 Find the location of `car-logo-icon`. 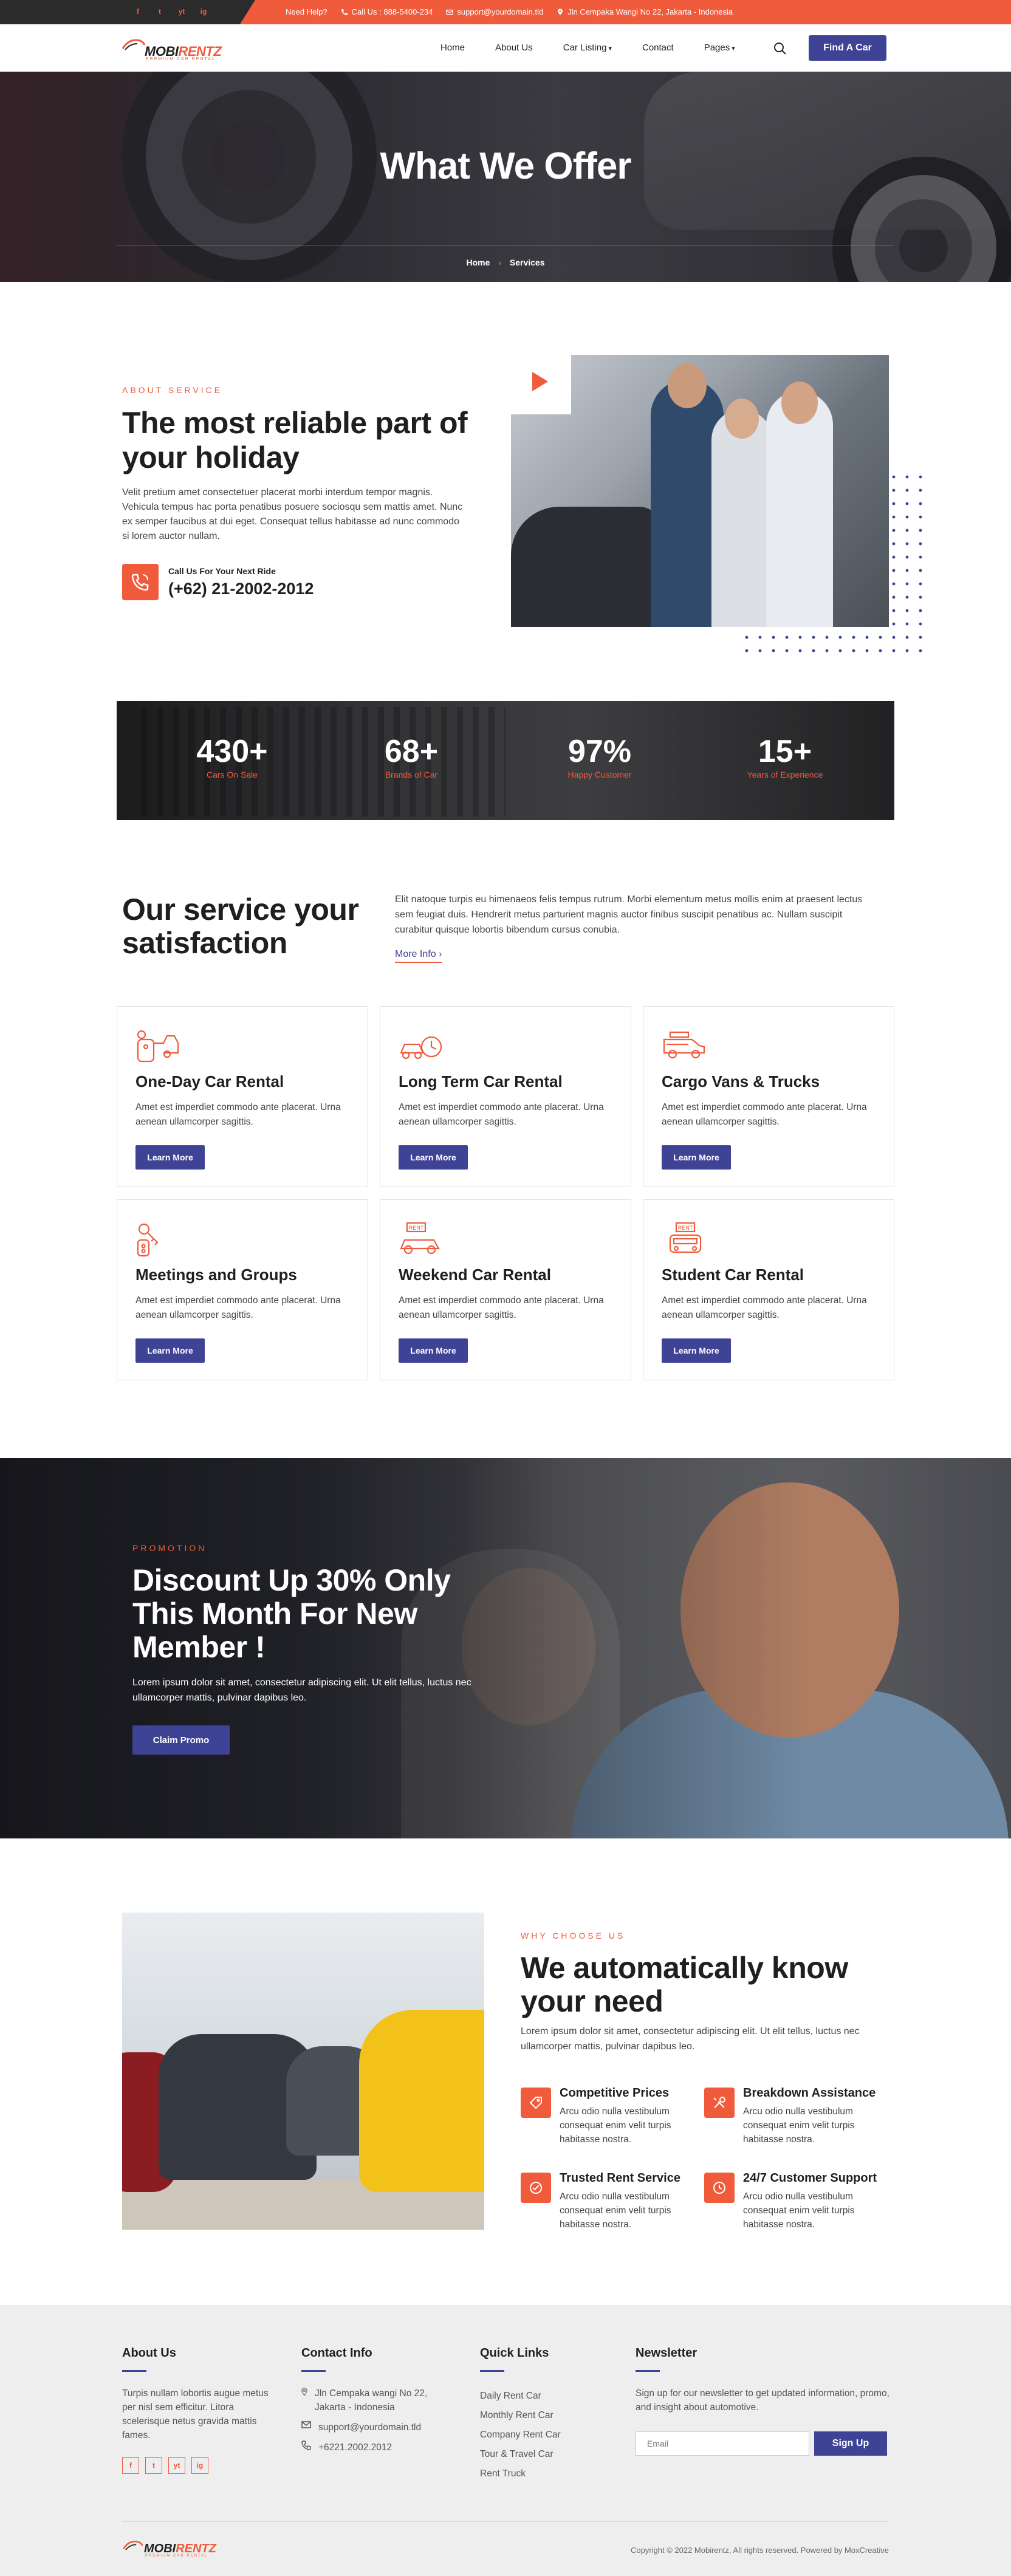

car-logo-icon is located at coordinates (134, 44).